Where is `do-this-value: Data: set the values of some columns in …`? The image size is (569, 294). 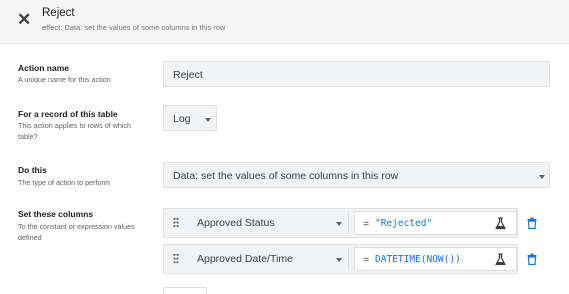
do-this-value: Data: set the values of some columns in … is located at coordinates (286, 176).